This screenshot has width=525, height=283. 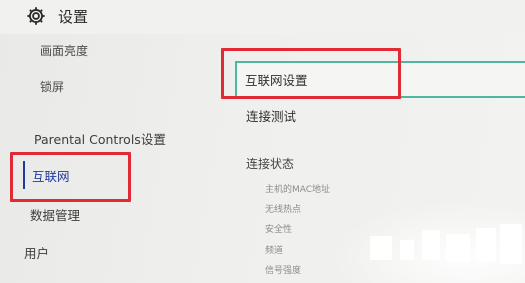 I want to click on sidebar-item-users: 用户, so click(x=36, y=252).